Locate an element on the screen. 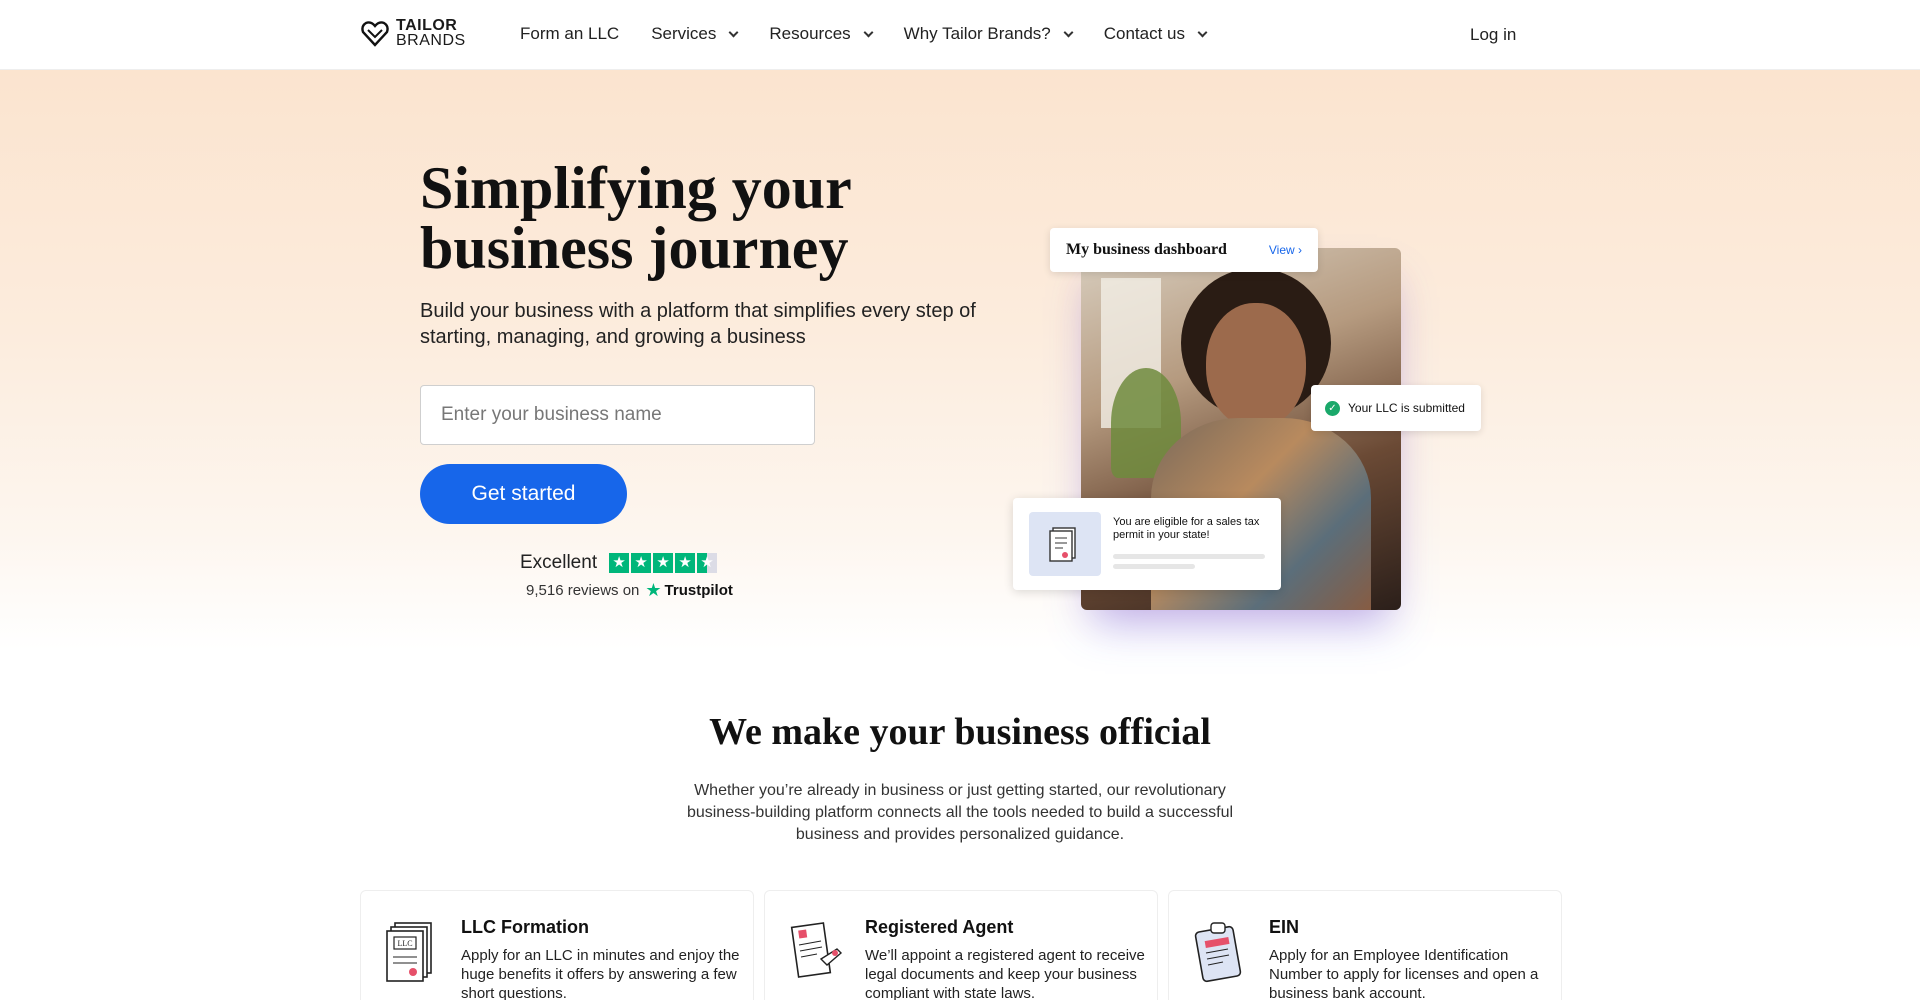 The height and width of the screenshot is (1000, 1920). svg-text: LLC is located at coordinates (404, 943).